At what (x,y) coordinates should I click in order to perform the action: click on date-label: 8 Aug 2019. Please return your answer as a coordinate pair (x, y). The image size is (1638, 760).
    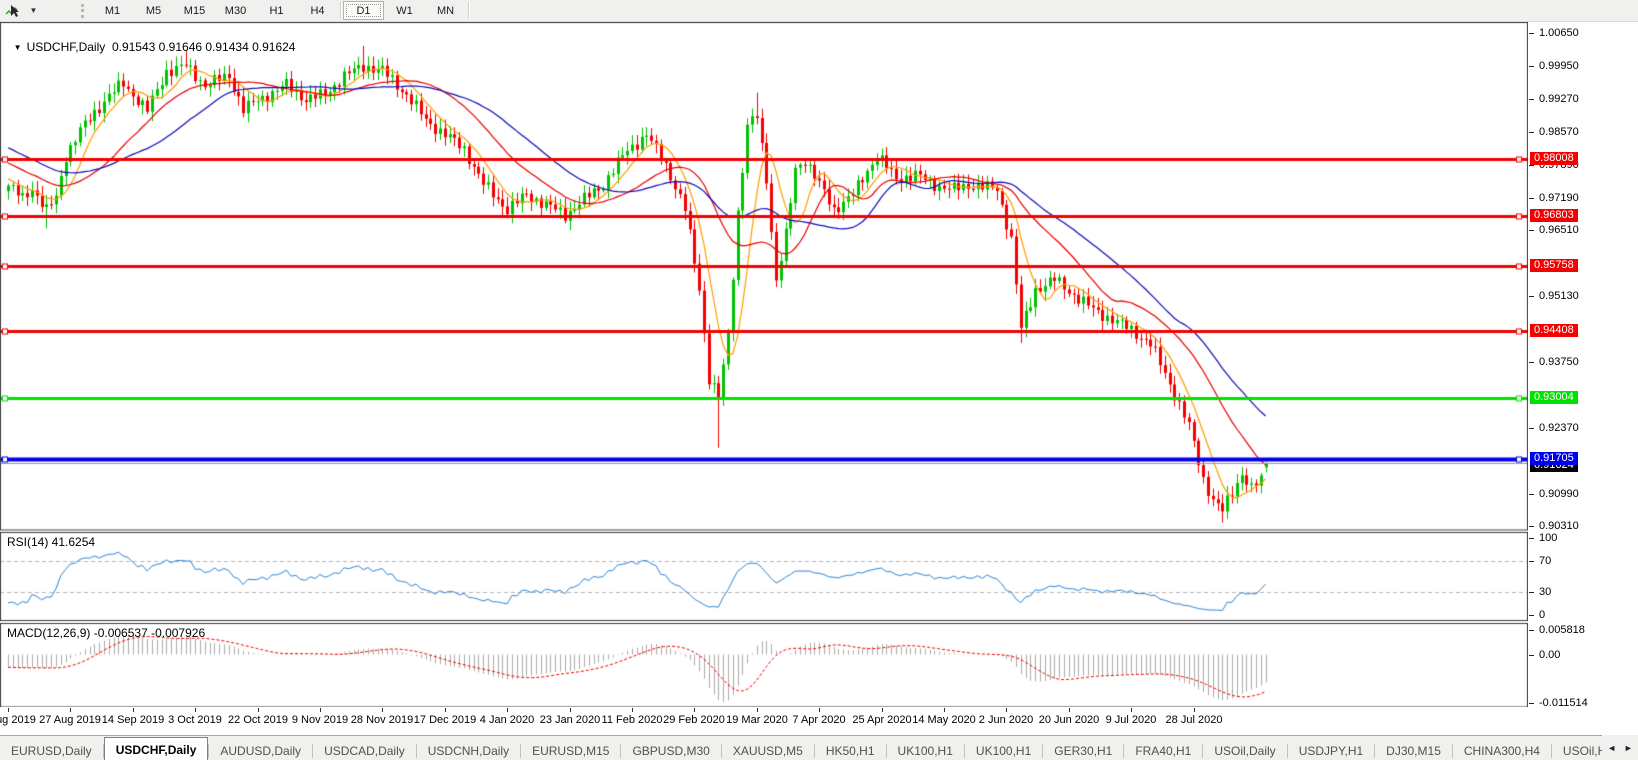
    Looking at the image, I should click on (18, 720).